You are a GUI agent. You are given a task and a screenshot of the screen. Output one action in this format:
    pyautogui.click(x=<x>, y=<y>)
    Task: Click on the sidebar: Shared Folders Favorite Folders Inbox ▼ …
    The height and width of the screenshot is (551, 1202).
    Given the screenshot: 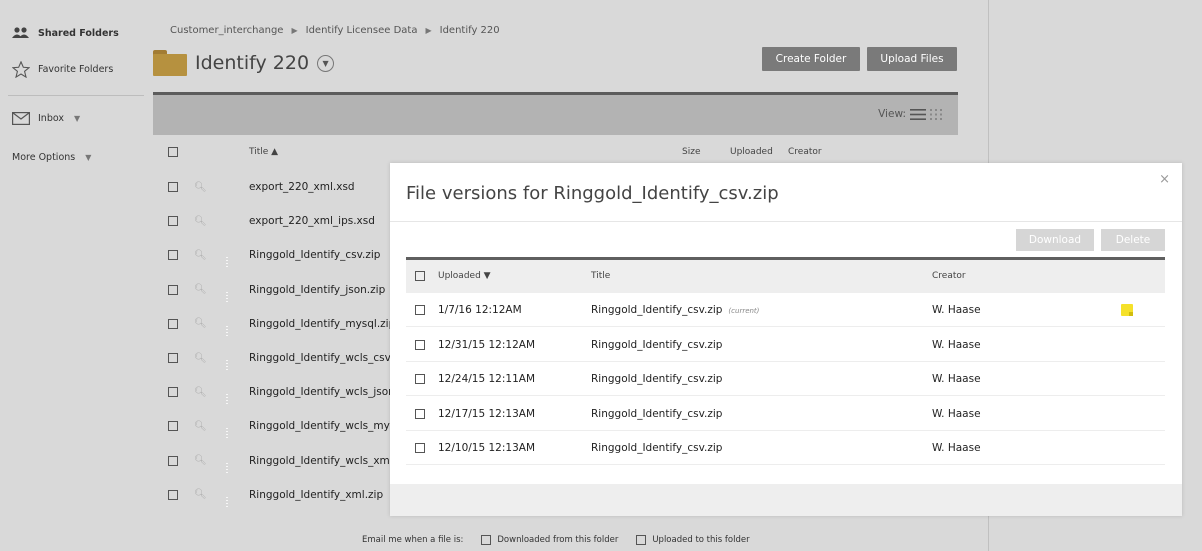 What is the action you would take?
    pyautogui.click(x=72, y=275)
    